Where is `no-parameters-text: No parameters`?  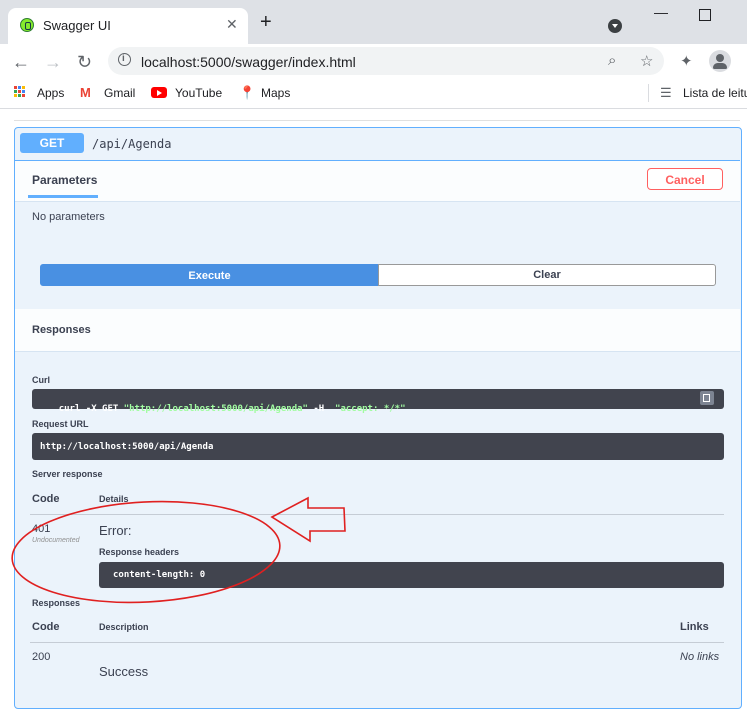
no-parameters-text: No parameters is located at coordinates (68, 217).